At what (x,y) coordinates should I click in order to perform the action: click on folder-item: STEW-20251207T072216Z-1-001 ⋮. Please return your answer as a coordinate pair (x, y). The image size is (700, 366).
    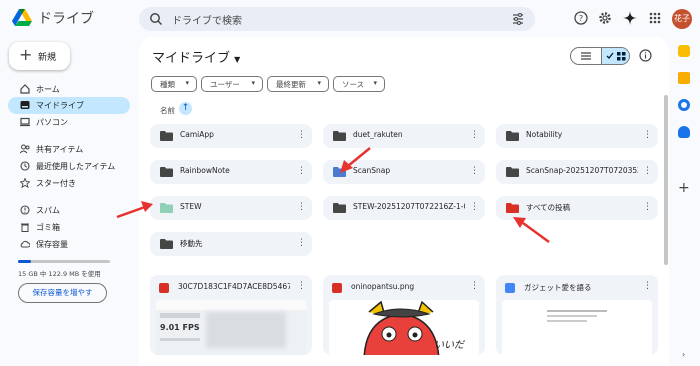
    Looking at the image, I should click on (404, 208).